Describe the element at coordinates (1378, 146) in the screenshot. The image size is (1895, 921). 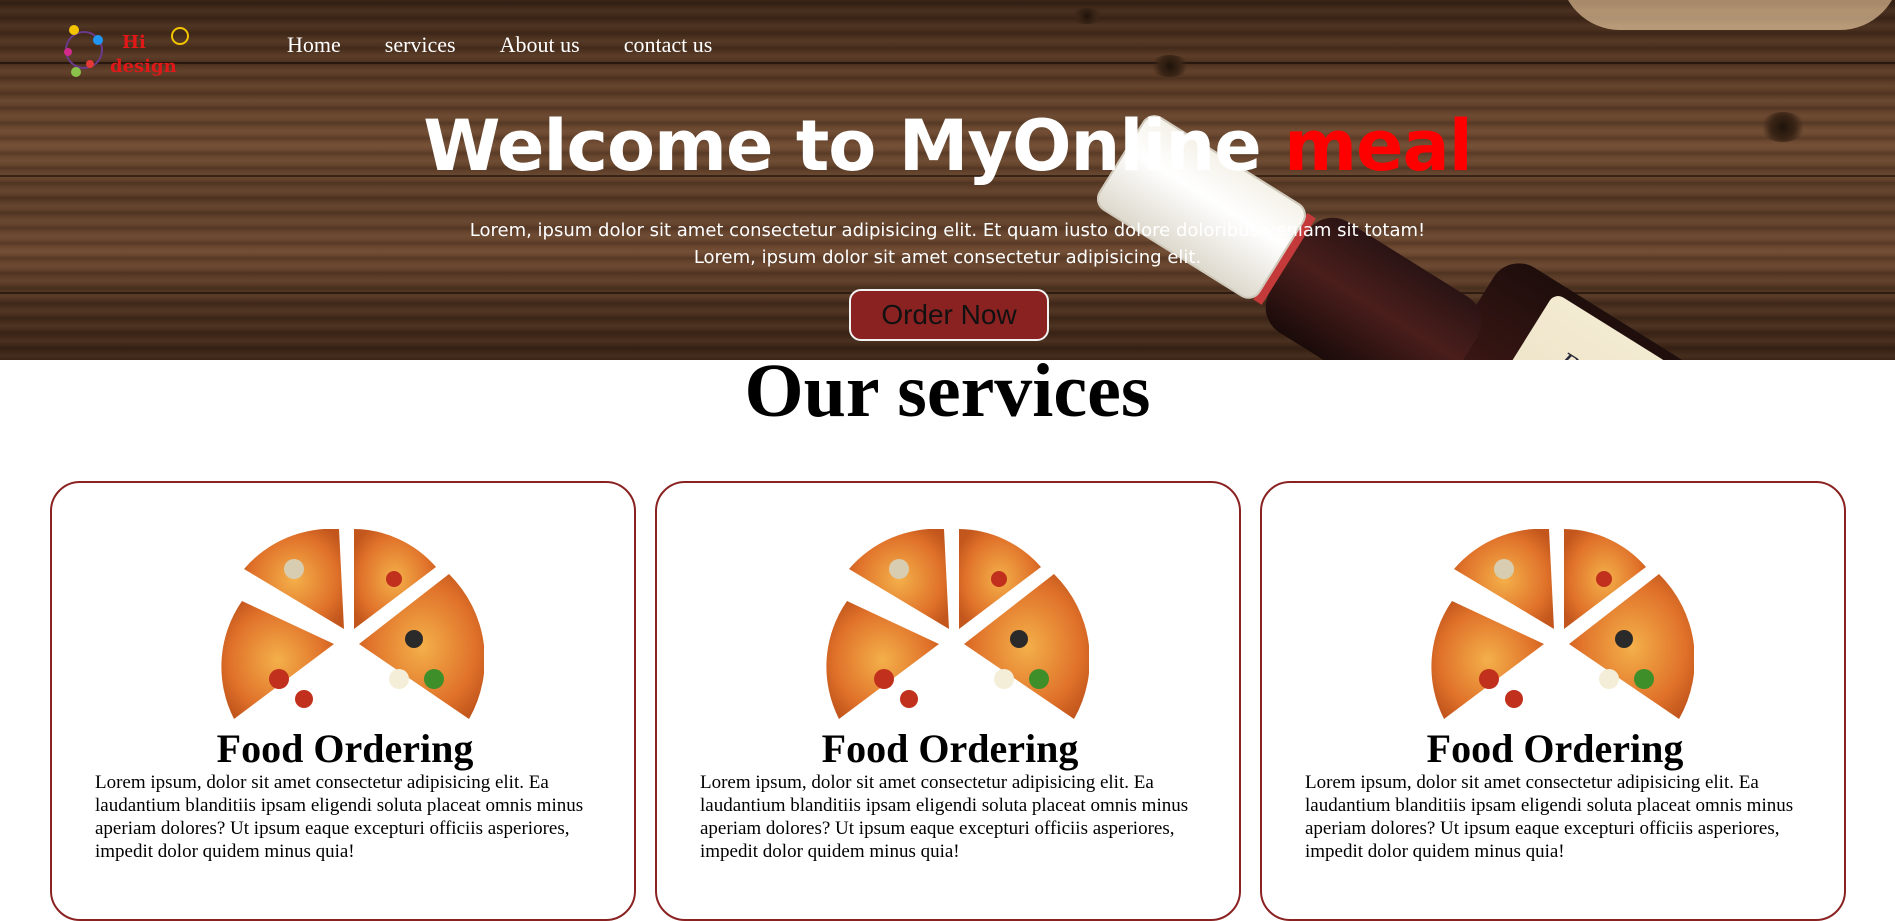
I see `hero-title-accent: meal` at that location.